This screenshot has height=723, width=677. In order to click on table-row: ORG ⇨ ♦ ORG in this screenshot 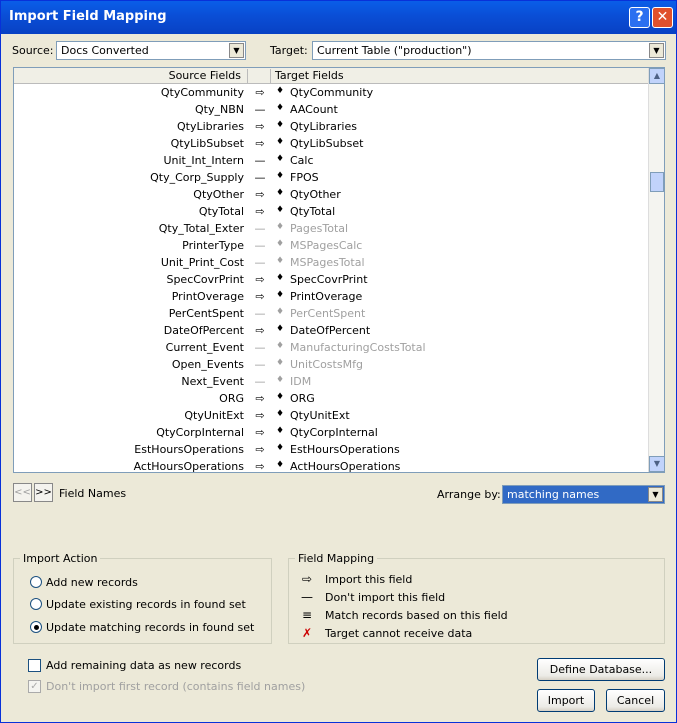, I will do `click(332, 400)`.